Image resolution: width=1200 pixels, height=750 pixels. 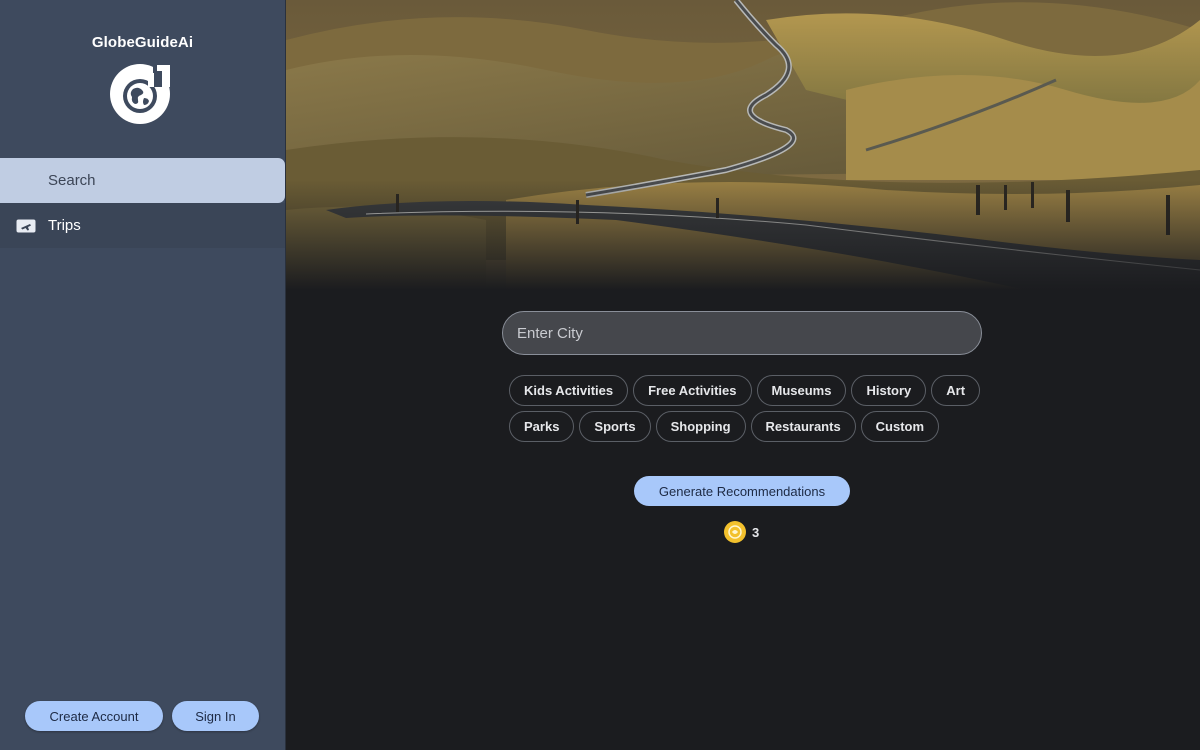 I want to click on category-chip: Parks, so click(x=542, y=426).